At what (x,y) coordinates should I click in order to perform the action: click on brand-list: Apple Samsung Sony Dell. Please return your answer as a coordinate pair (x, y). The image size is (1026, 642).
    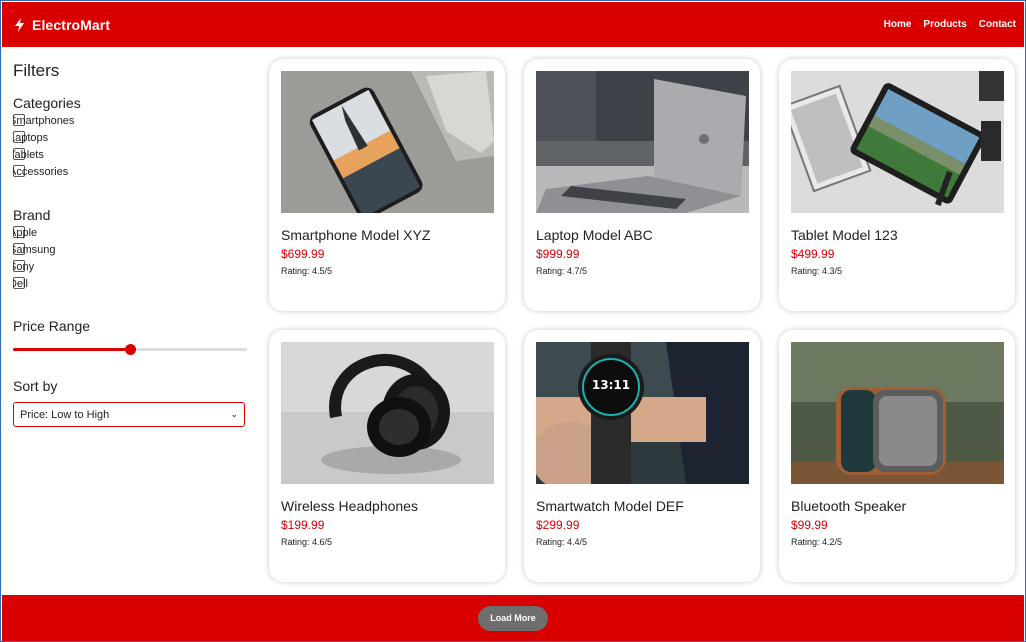
    Looking at the image, I should click on (34, 260).